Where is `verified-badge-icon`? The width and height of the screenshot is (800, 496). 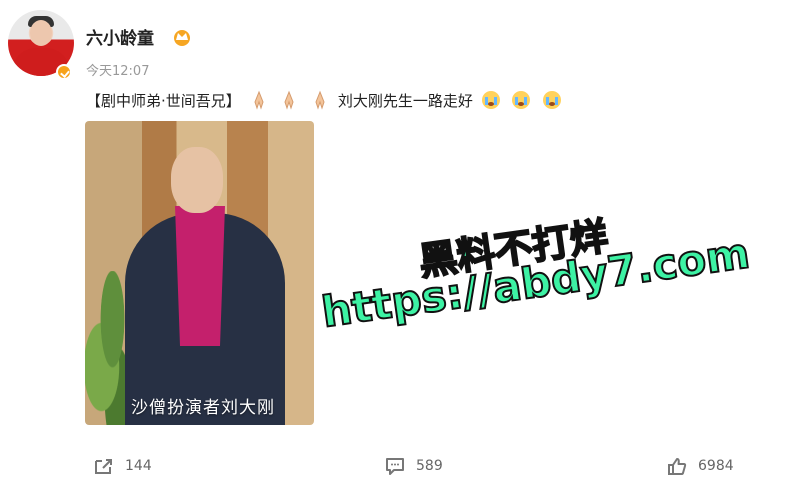 verified-badge-icon is located at coordinates (64, 72).